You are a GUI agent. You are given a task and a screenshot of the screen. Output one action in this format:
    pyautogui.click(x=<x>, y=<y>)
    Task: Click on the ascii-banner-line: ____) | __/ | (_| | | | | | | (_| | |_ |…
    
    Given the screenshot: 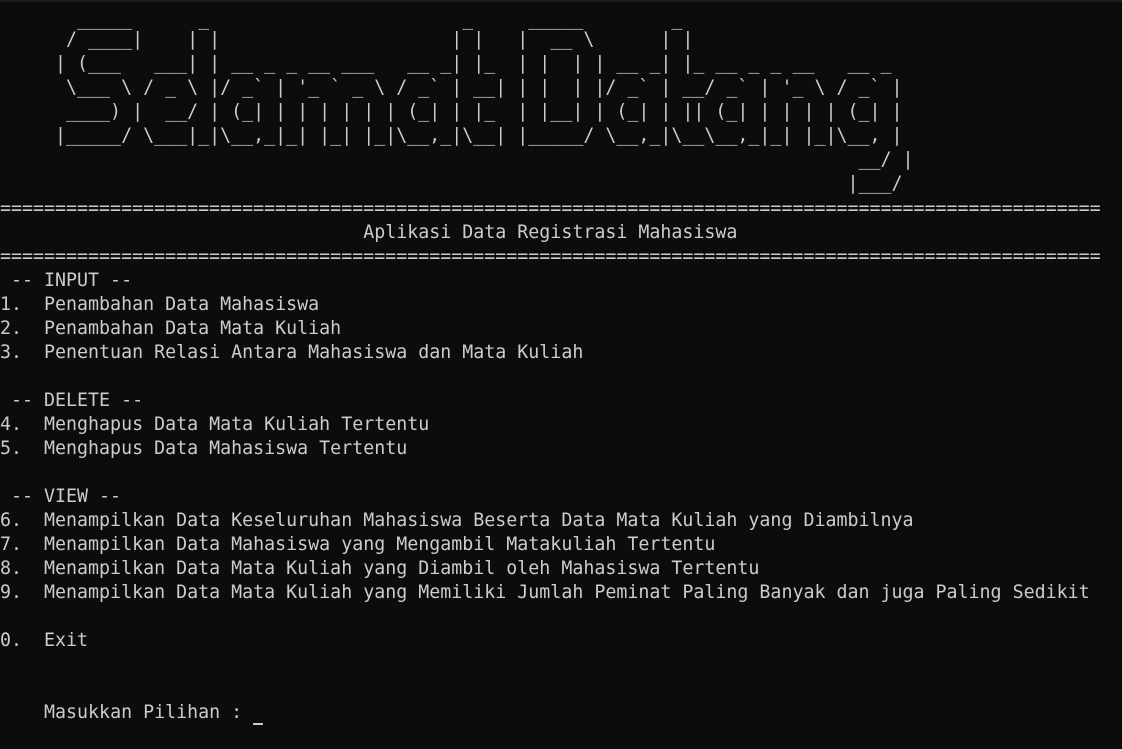 What is the action you would take?
    pyautogui.click(x=451, y=111)
    